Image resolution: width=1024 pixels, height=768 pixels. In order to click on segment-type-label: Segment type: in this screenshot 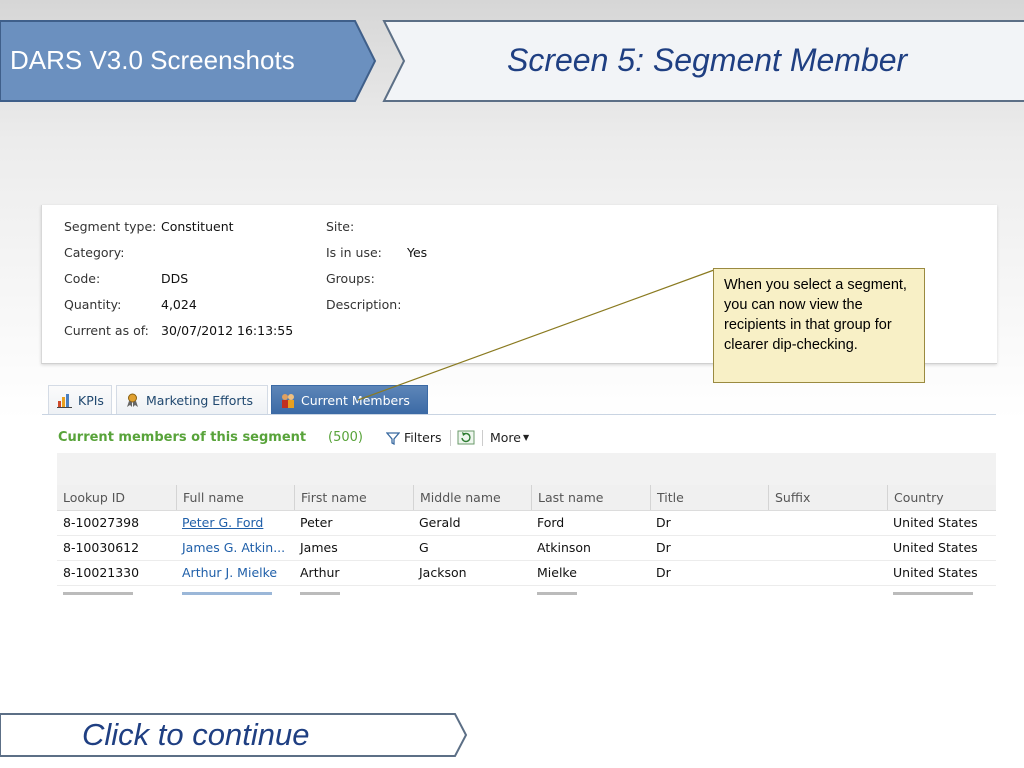, I will do `click(110, 226)`.